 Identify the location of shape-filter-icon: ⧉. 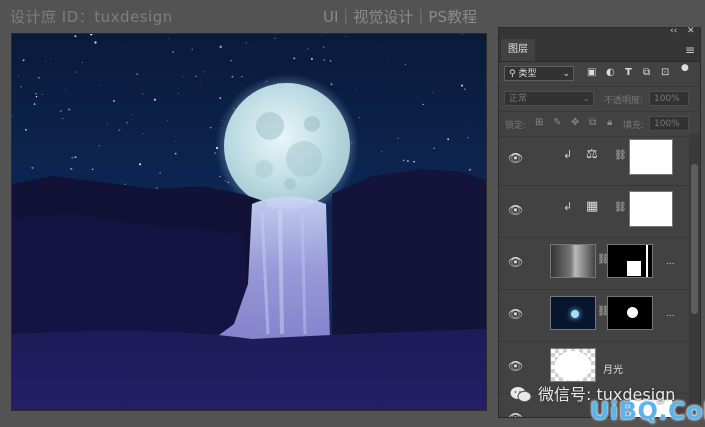
(646, 72).